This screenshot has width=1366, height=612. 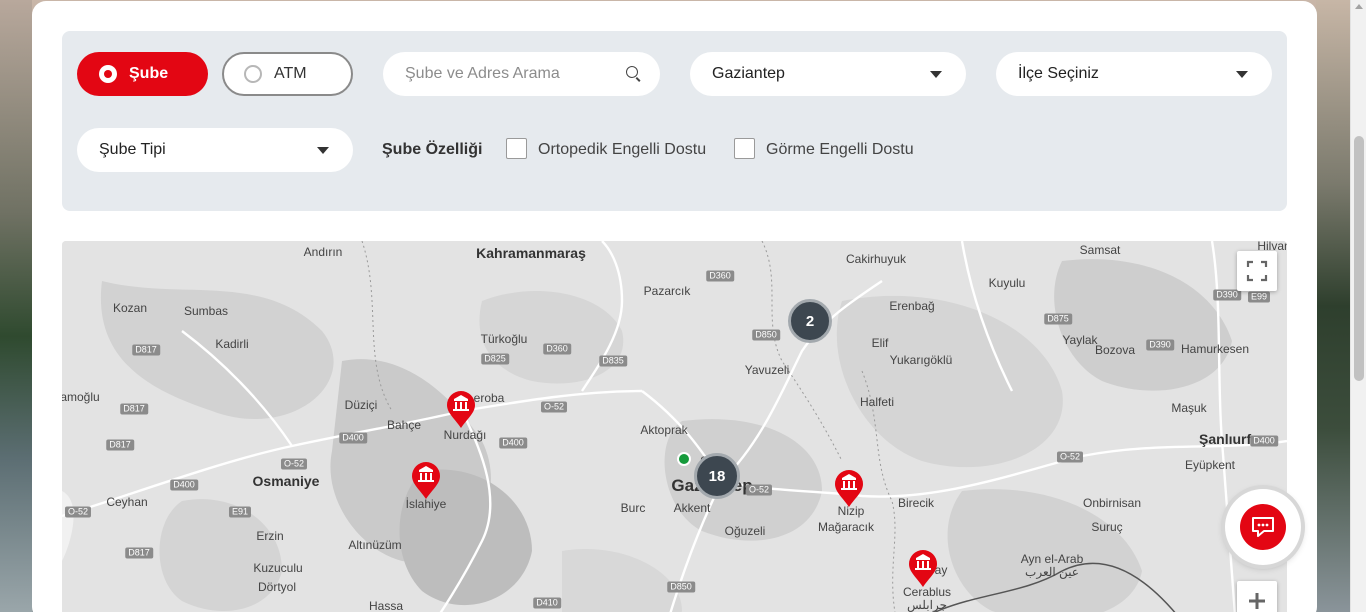 What do you see at coordinates (240, 512) in the screenshot?
I see `road-shield: E91` at bounding box center [240, 512].